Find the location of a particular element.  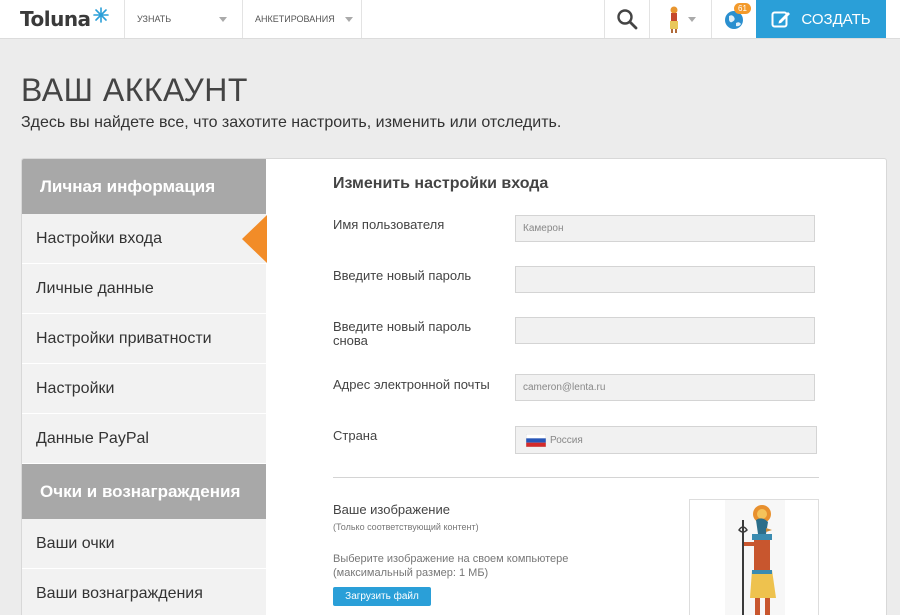

profile-image-label: Ваше изображение is located at coordinates (391, 509).